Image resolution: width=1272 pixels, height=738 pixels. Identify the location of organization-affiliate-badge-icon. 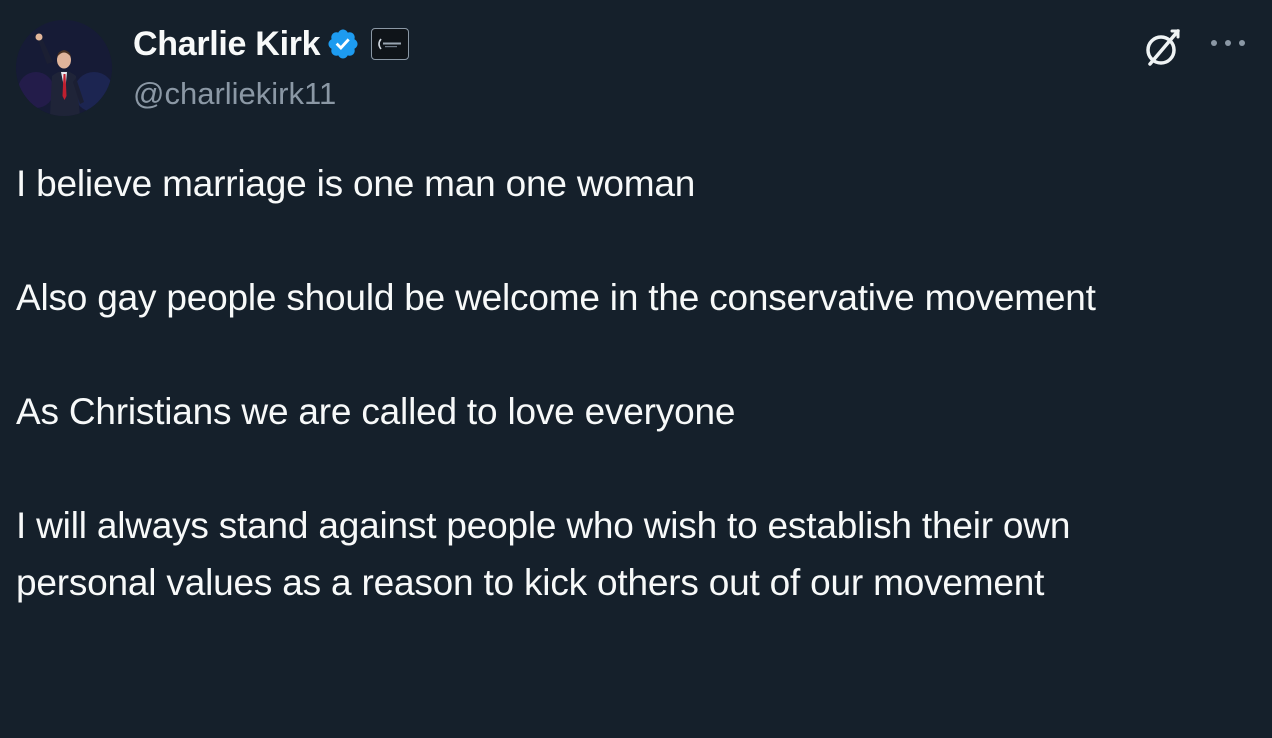
(390, 44).